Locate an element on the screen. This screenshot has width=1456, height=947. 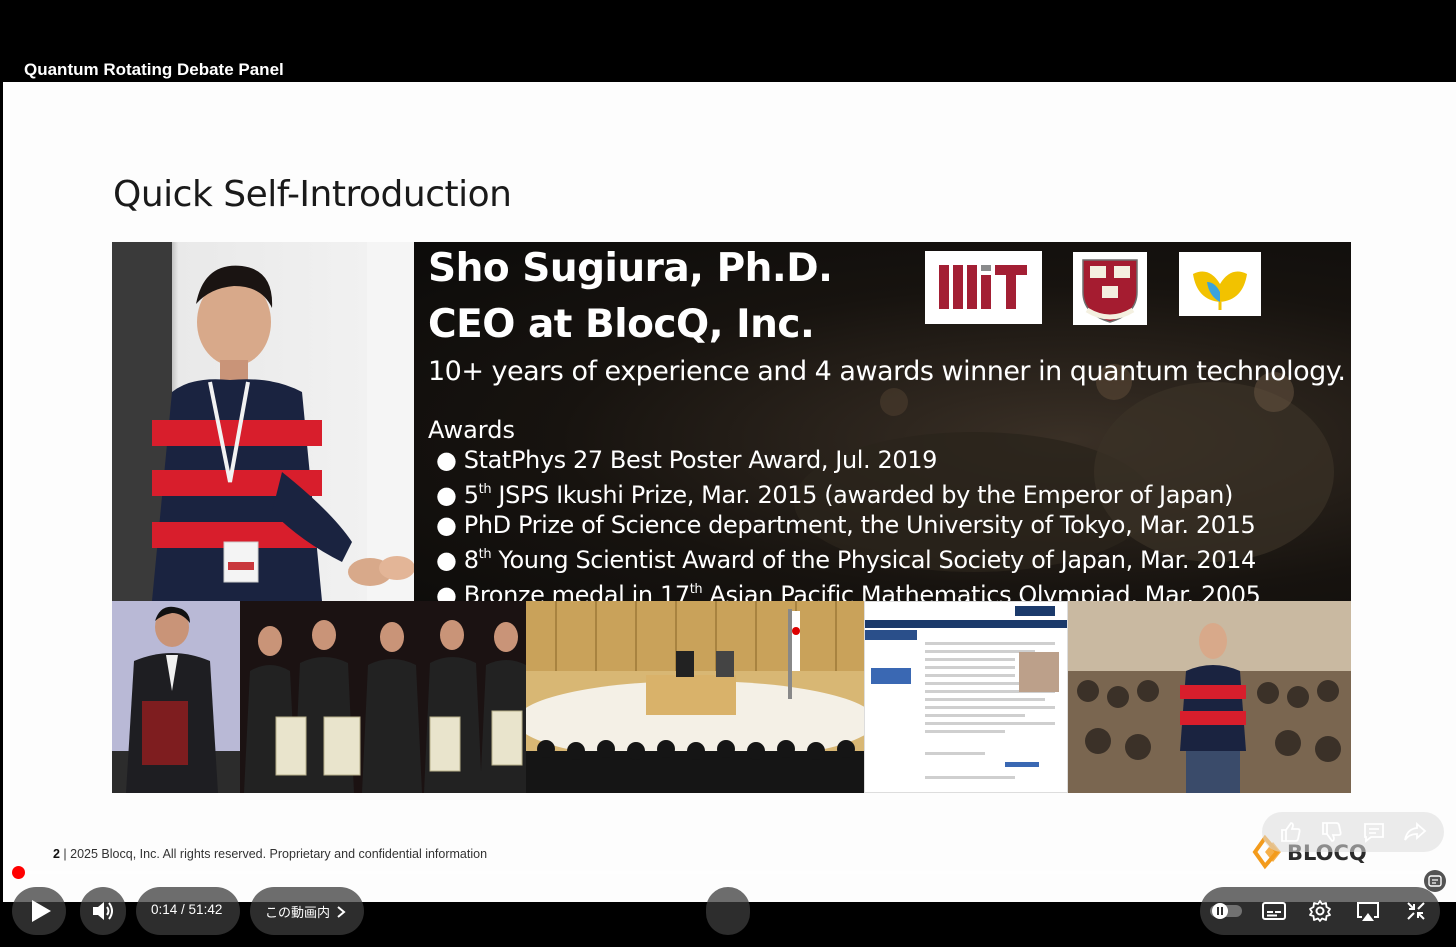
chevron-right-icon is located at coordinates (341, 911).